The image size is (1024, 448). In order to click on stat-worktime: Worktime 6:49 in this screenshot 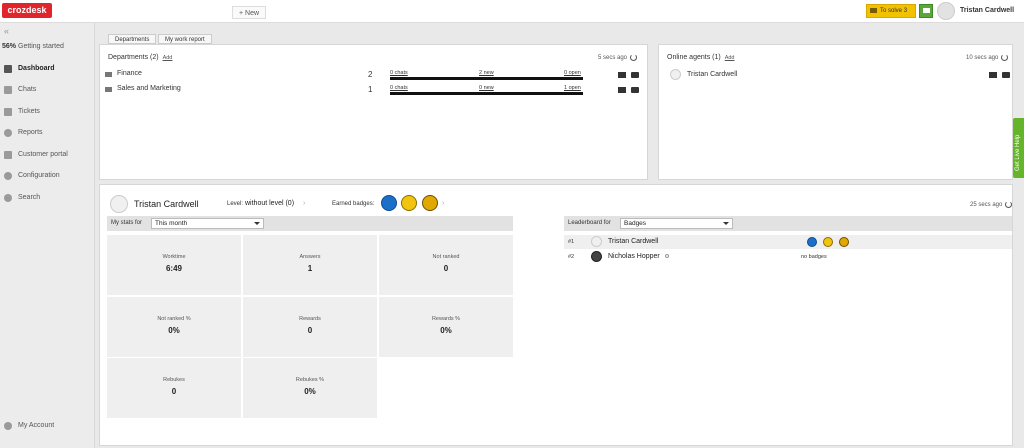, I will do `click(174, 265)`.